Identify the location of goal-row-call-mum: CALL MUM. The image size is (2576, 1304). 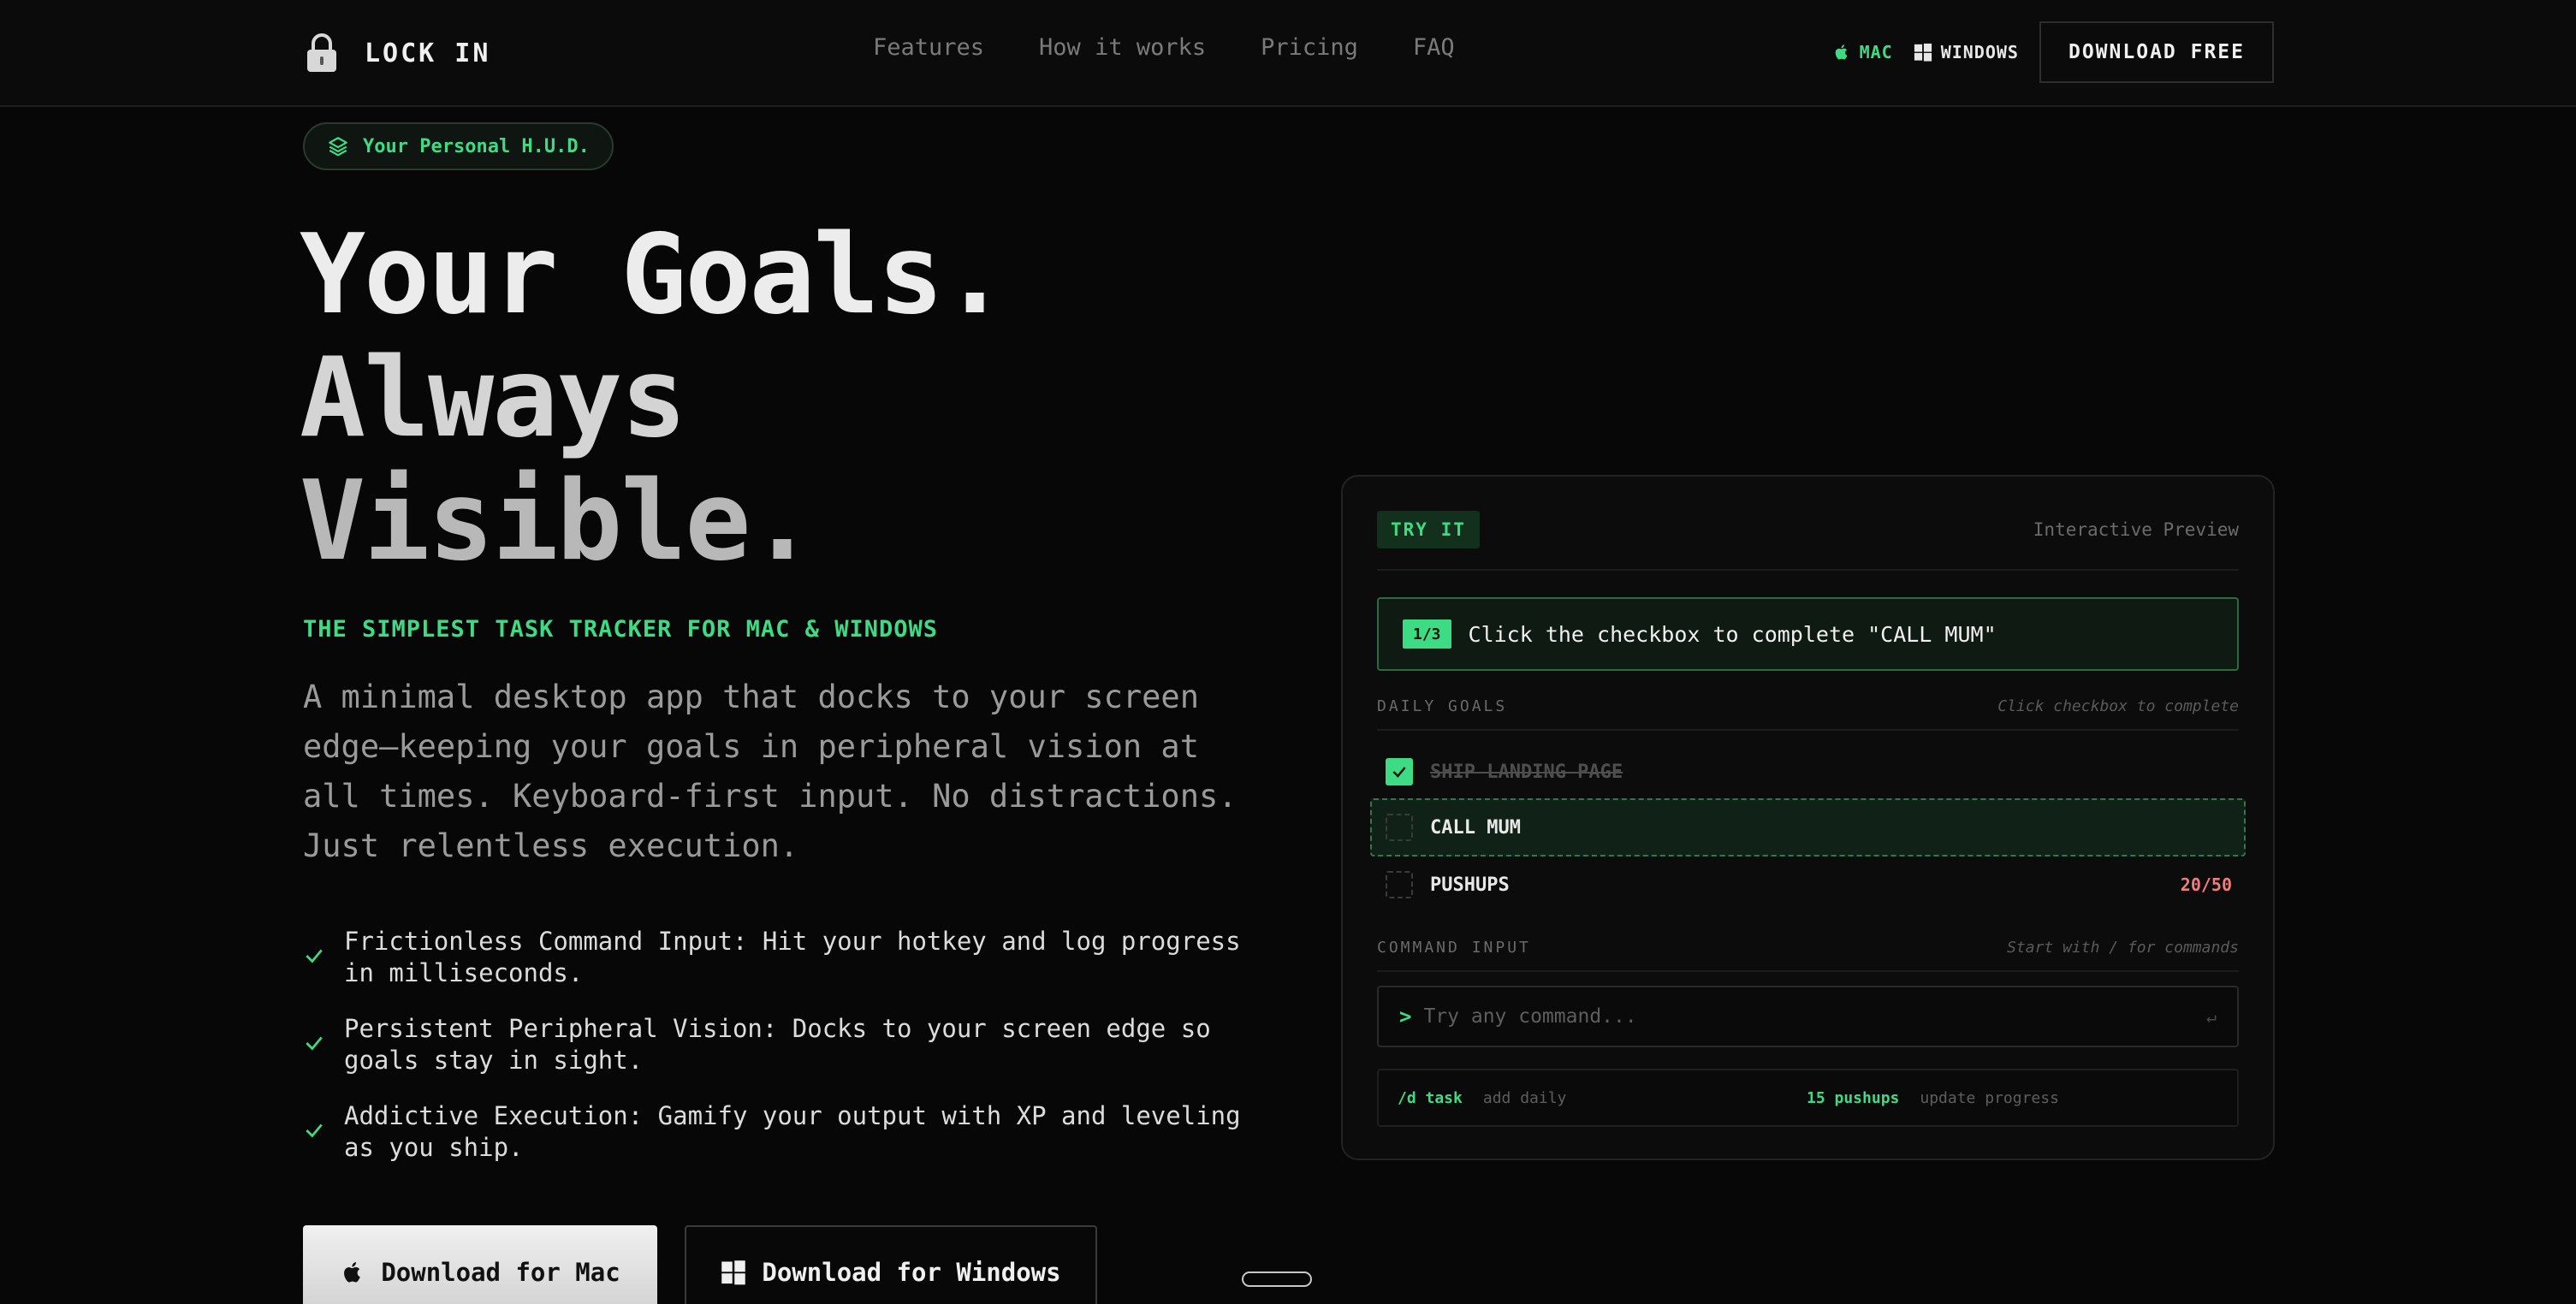
(1808, 827).